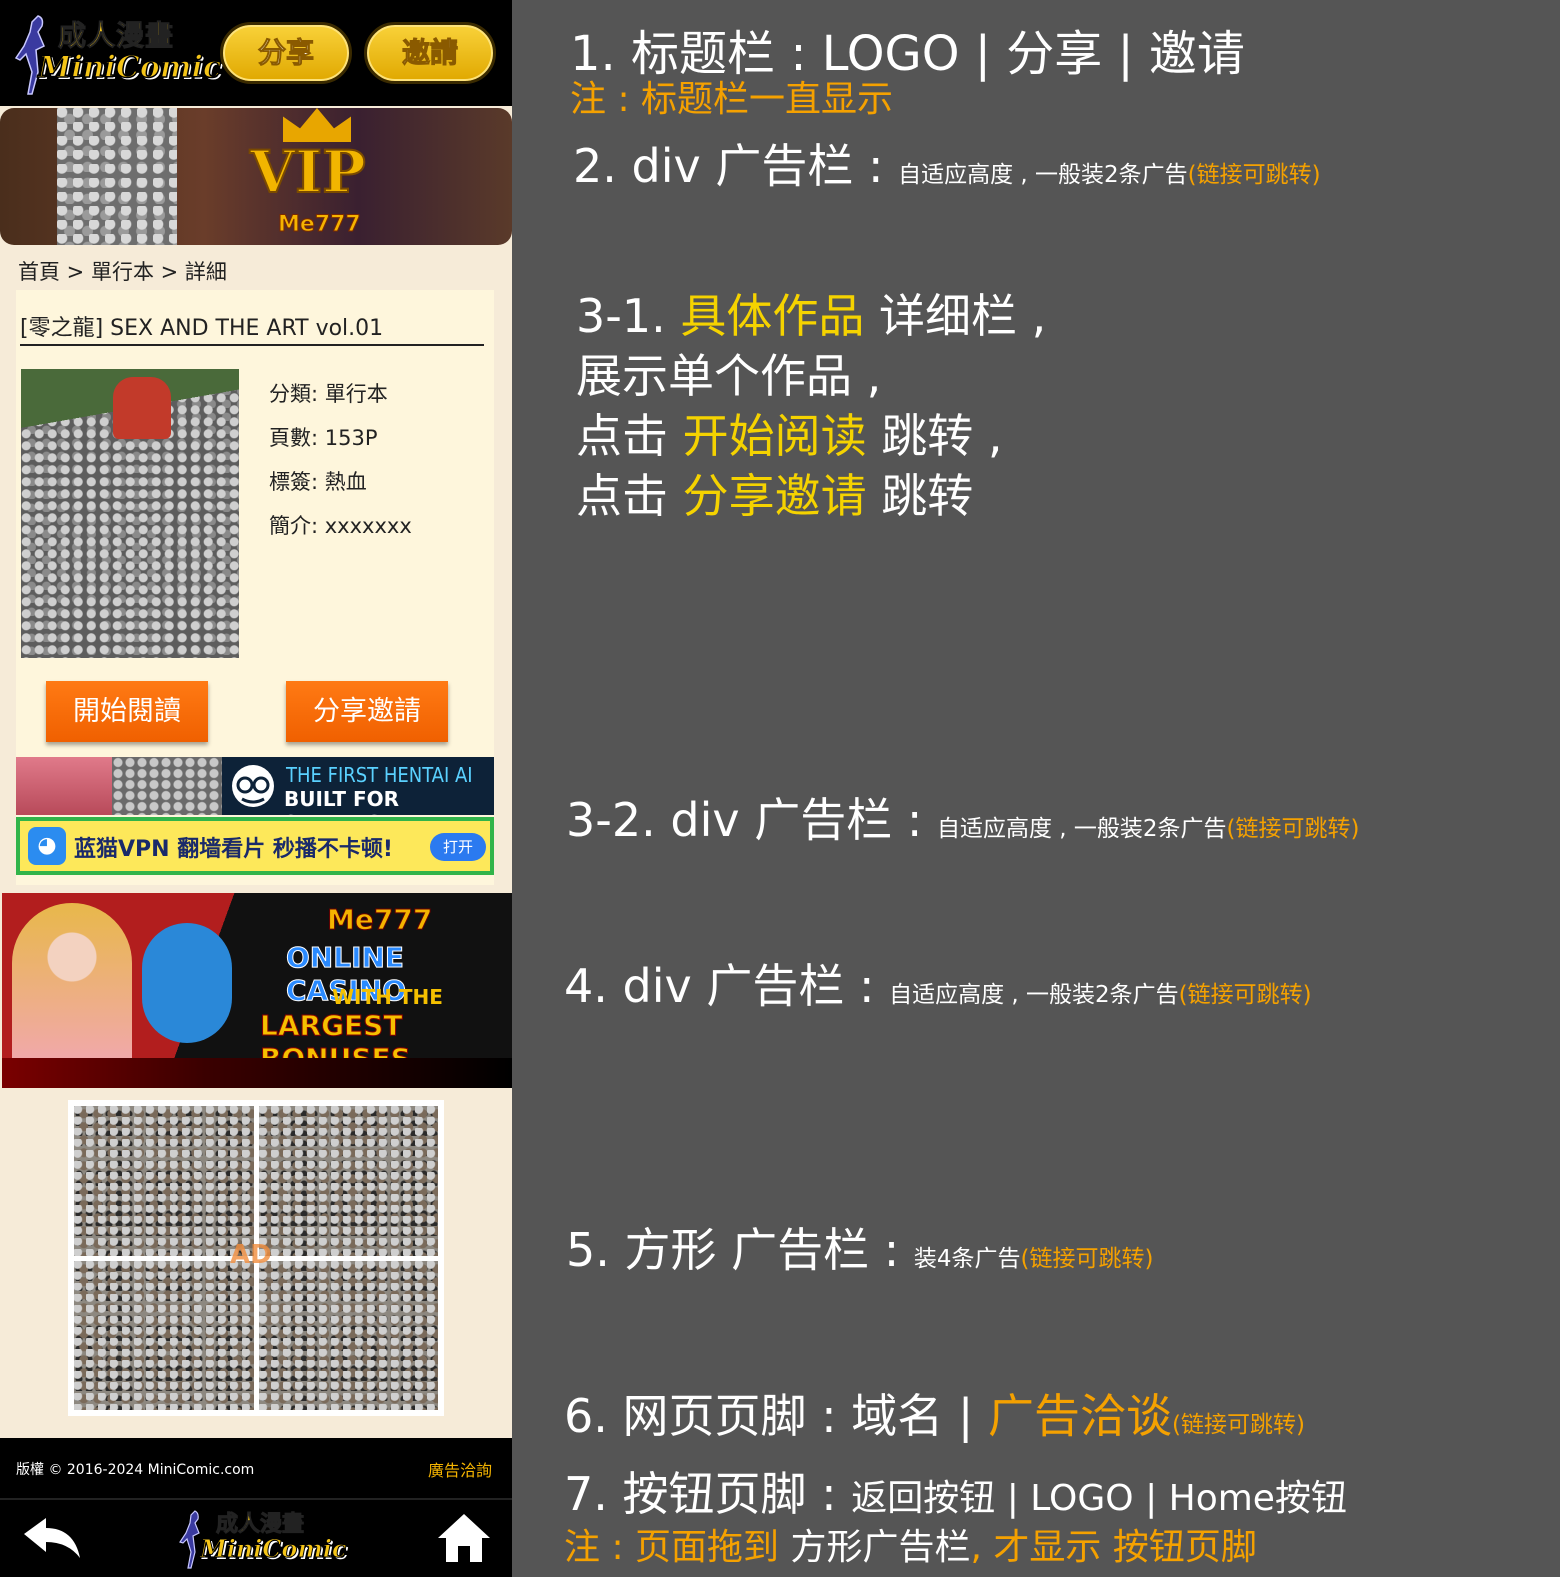  Describe the element at coordinates (202, 328) in the screenshot. I see `work-title: [零之龍] SEX AND THE ART vol.01` at that location.